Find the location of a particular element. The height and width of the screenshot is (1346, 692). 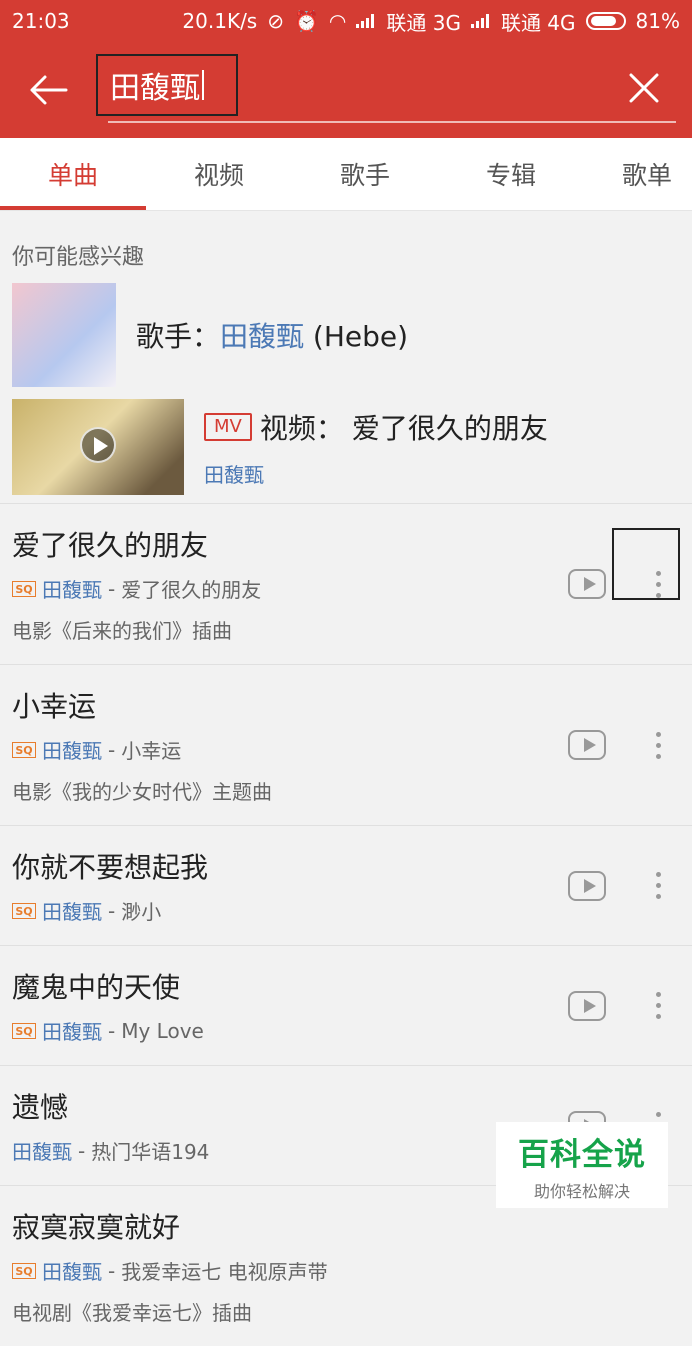

artist-name: 田馥甄 is located at coordinates (262, 336).